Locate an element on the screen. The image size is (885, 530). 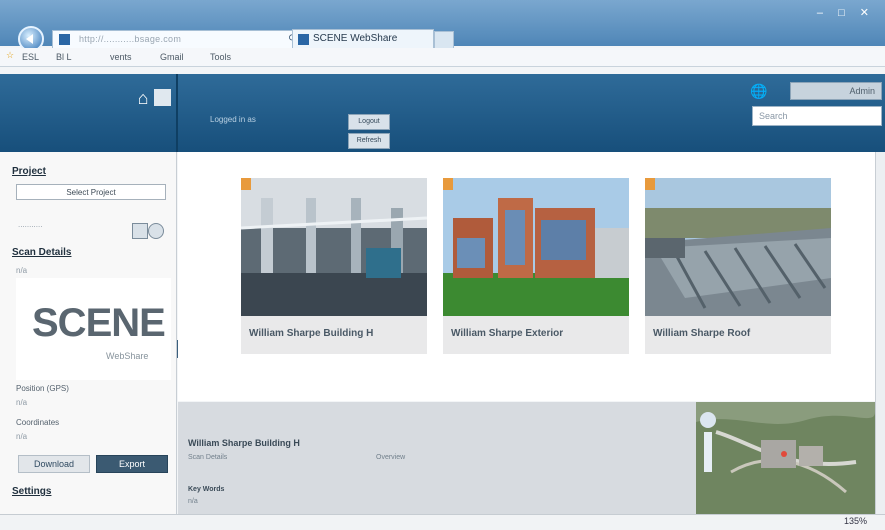
window-controls: – □ ✕ is located at coordinates (846, 12).